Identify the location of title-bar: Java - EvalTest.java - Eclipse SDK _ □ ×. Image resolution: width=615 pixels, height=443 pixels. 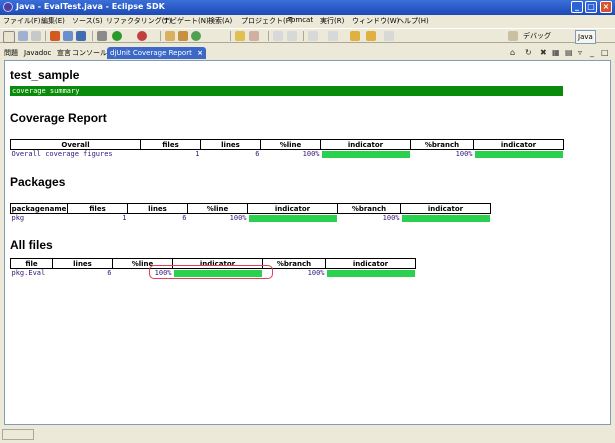
(307, 7).